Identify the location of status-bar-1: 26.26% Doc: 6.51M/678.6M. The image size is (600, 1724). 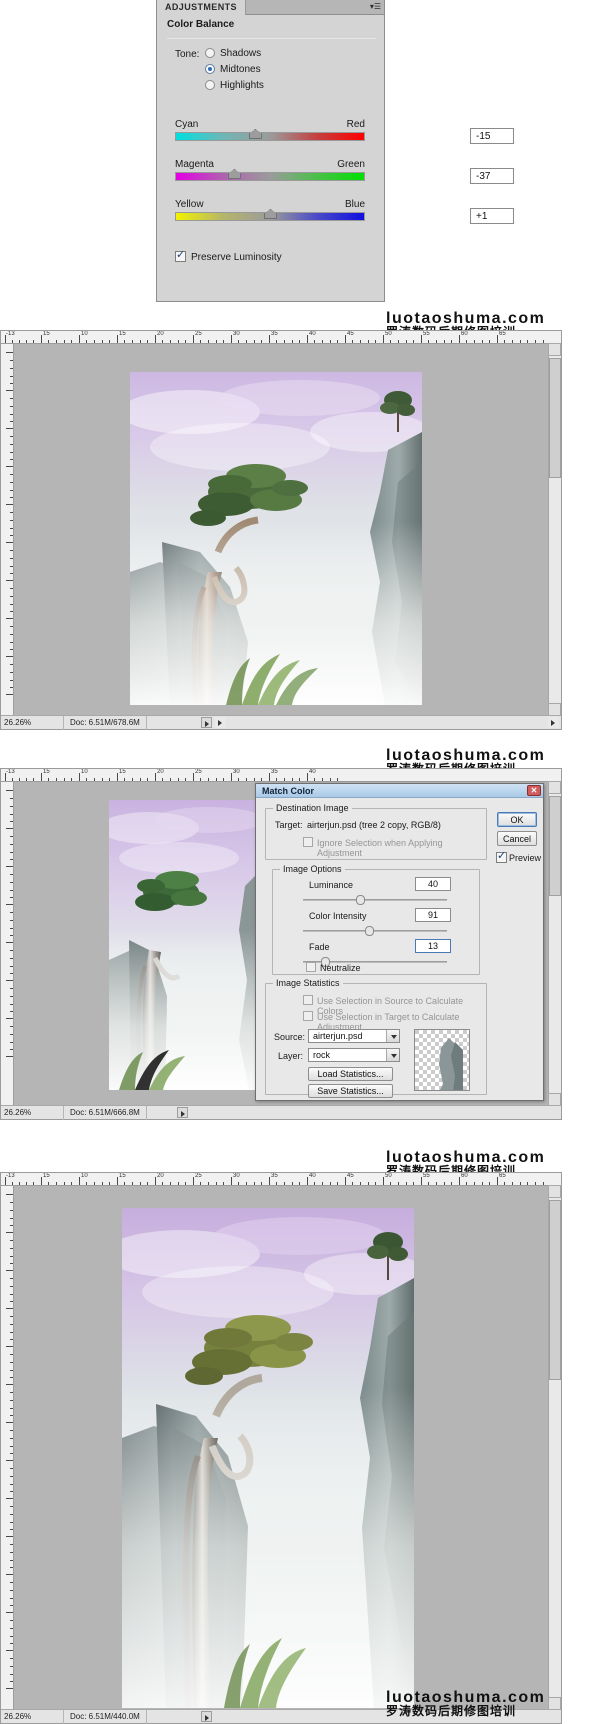
(281, 722).